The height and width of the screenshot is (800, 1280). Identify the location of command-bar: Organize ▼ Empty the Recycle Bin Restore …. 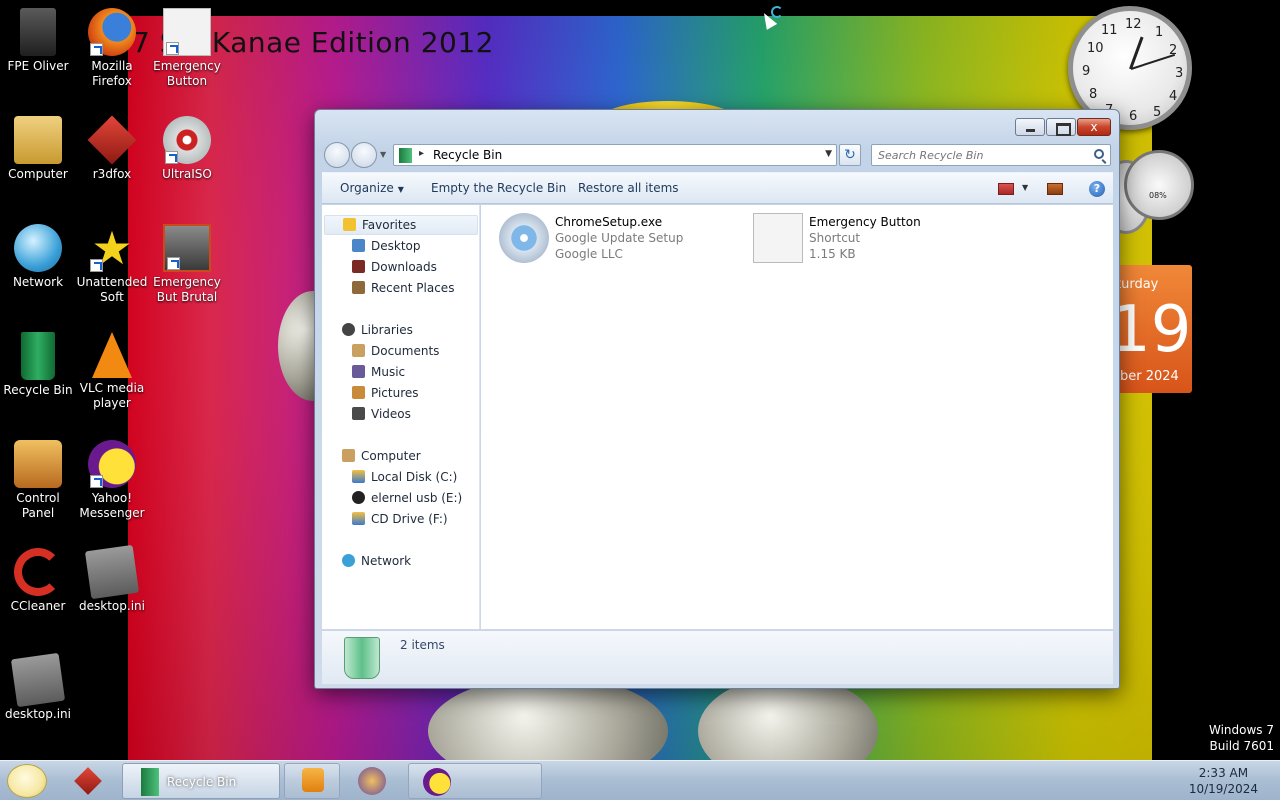
(717, 188).